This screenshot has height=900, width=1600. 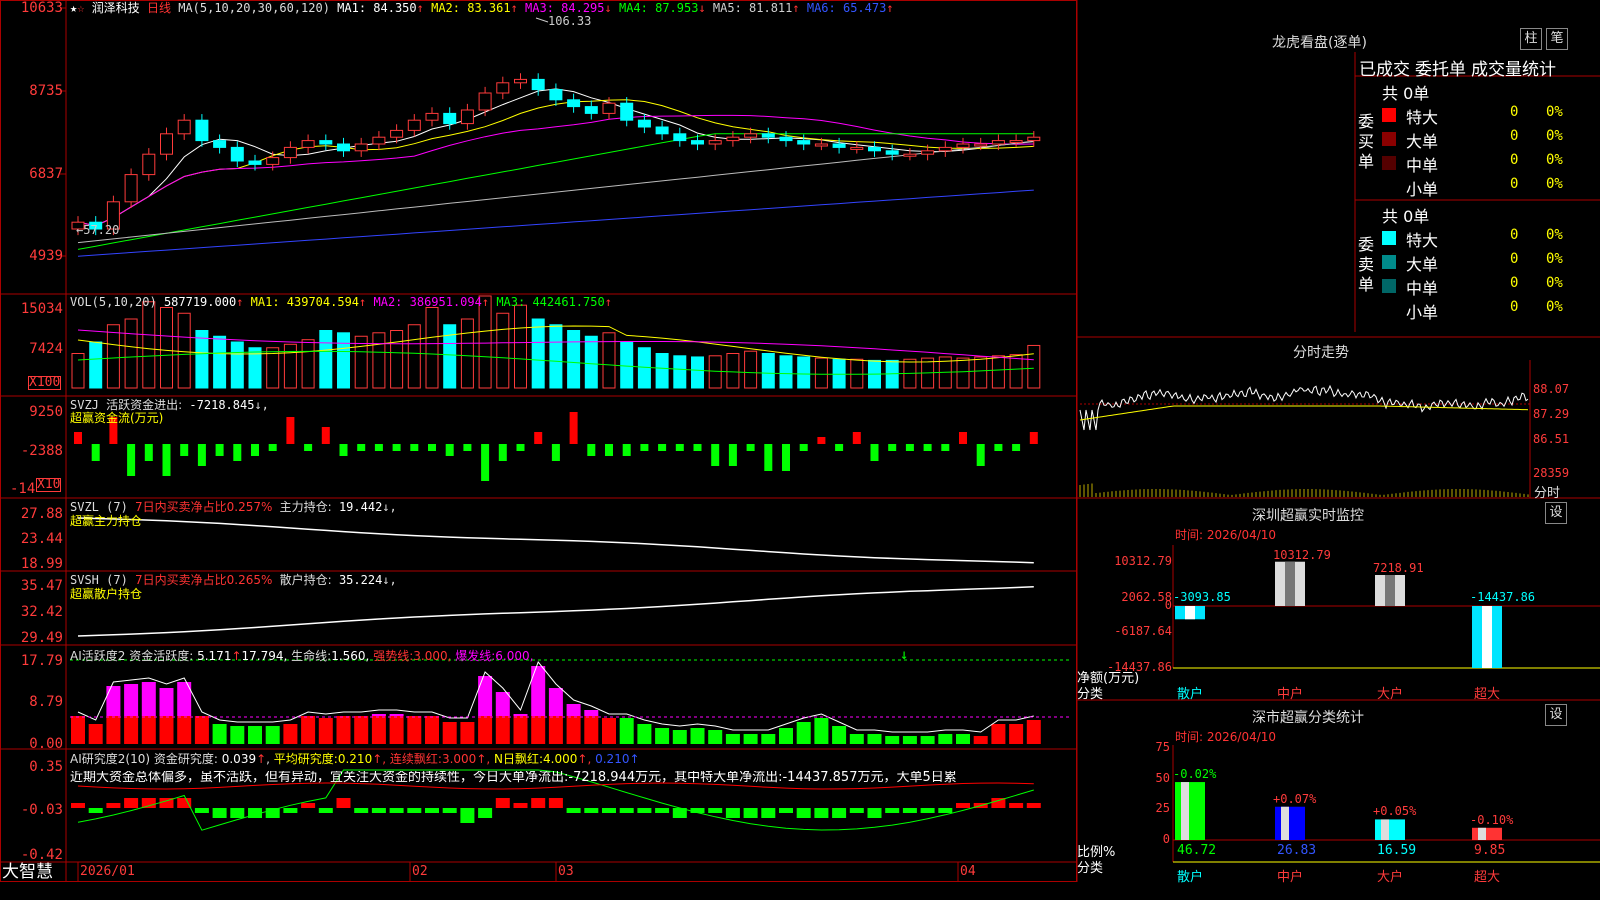 What do you see at coordinates (31, 451) in the screenshot?
I see `svzj-y-tick: -2388` at bounding box center [31, 451].